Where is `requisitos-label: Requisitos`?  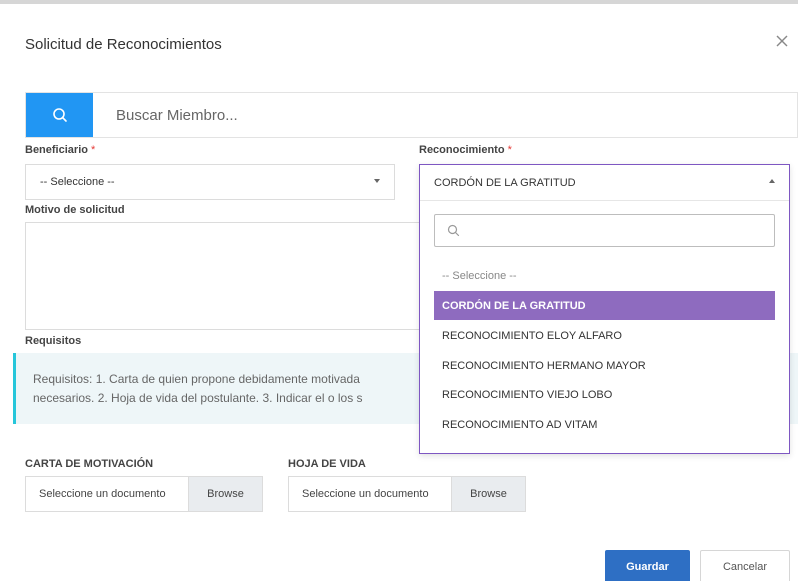 requisitos-label: Requisitos is located at coordinates (53, 341).